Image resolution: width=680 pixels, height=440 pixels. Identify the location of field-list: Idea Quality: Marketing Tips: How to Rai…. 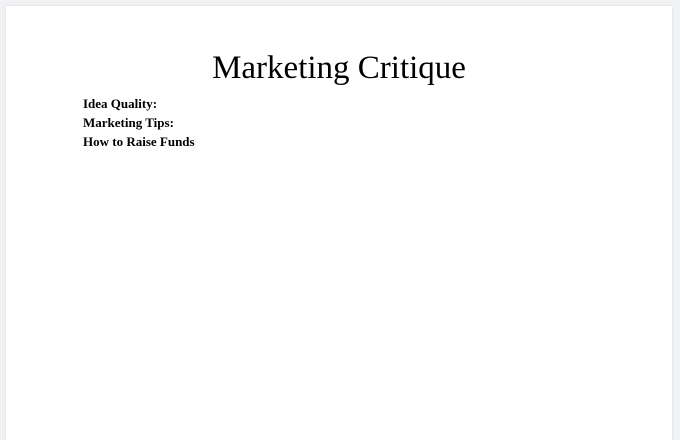
(139, 122).